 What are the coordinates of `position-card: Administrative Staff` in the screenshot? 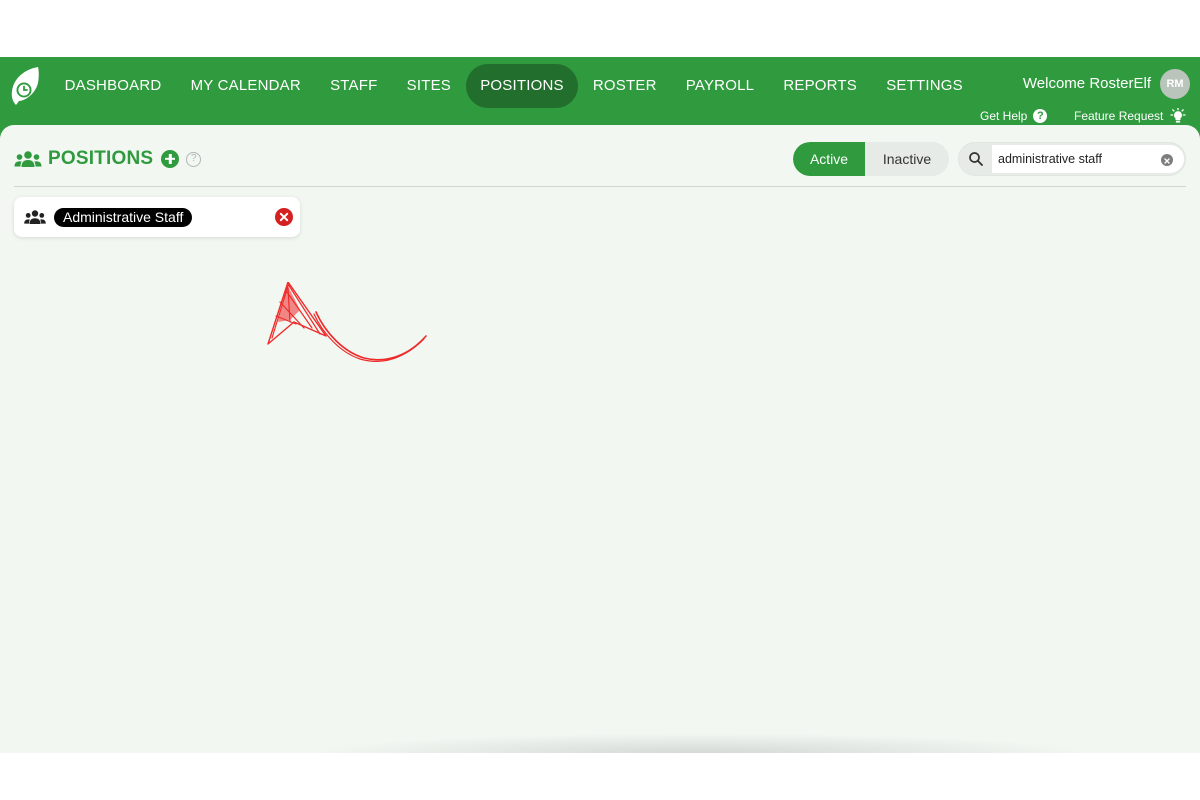 It's located at (157, 217).